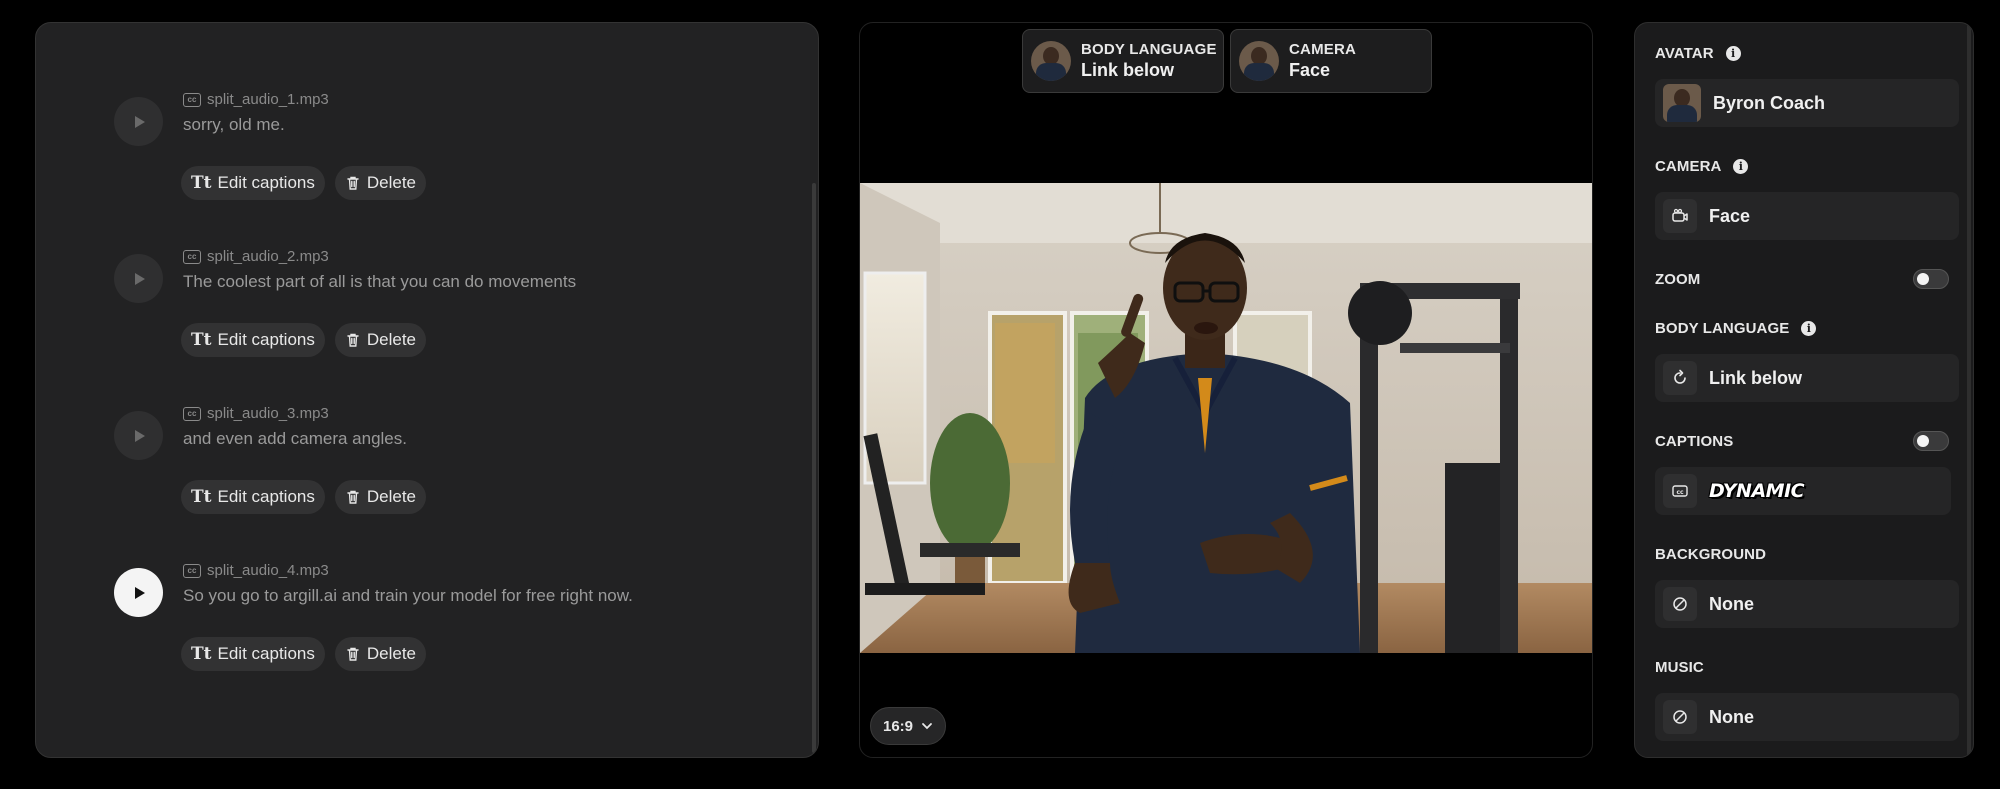 The width and height of the screenshot is (2000, 789). Describe the element at coordinates (1807, 604) in the screenshot. I see `background-selector: None` at that location.